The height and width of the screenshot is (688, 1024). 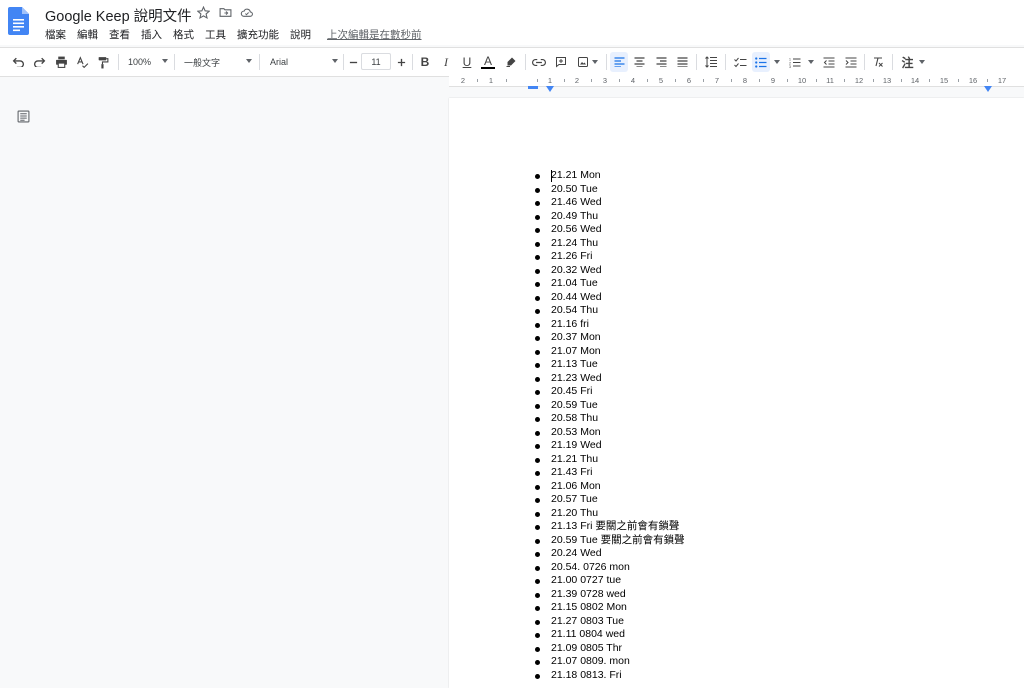 What do you see at coordinates (777, 62) in the screenshot?
I see `bullet-options-chevron-icon` at bounding box center [777, 62].